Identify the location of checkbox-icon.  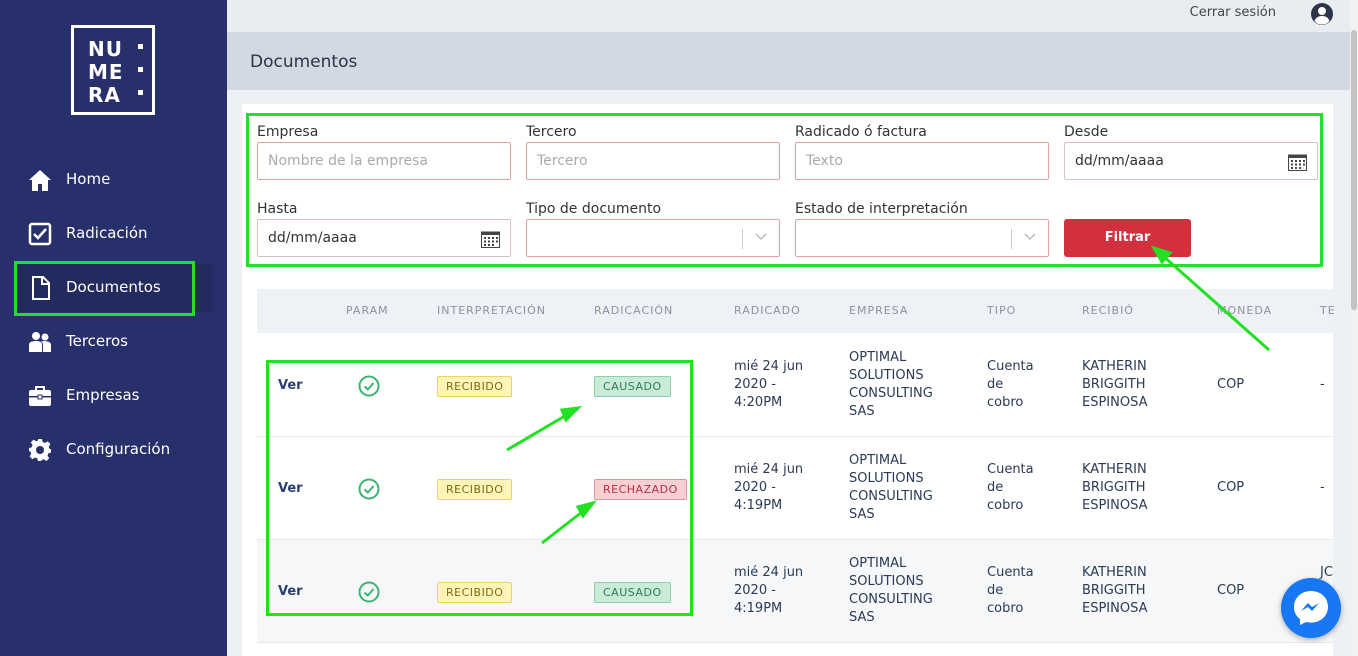
(40, 234).